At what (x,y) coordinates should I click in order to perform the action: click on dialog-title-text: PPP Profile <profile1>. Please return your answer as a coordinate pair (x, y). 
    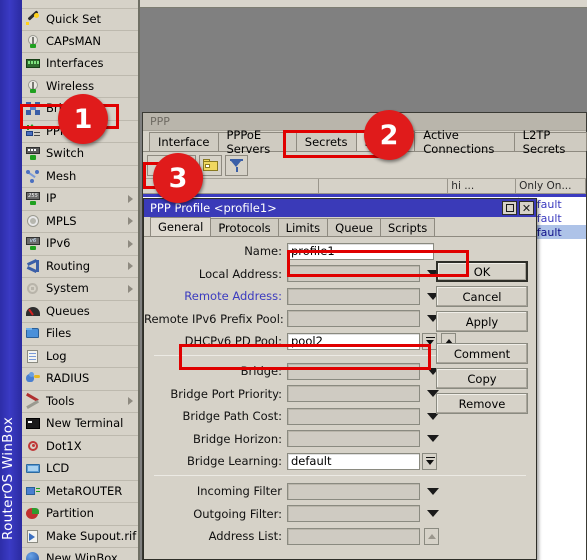
    Looking at the image, I should click on (213, 208).